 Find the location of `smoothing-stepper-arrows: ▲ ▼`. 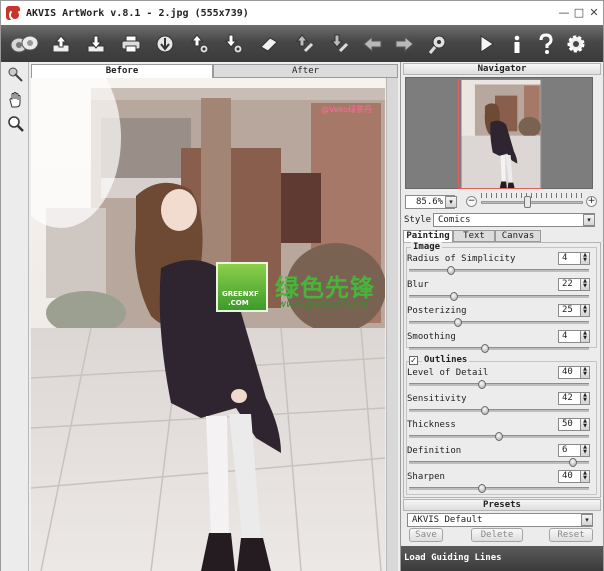

smoothing-stepper-arrows: ▲ ▼ is located at coordinates (585, 336).